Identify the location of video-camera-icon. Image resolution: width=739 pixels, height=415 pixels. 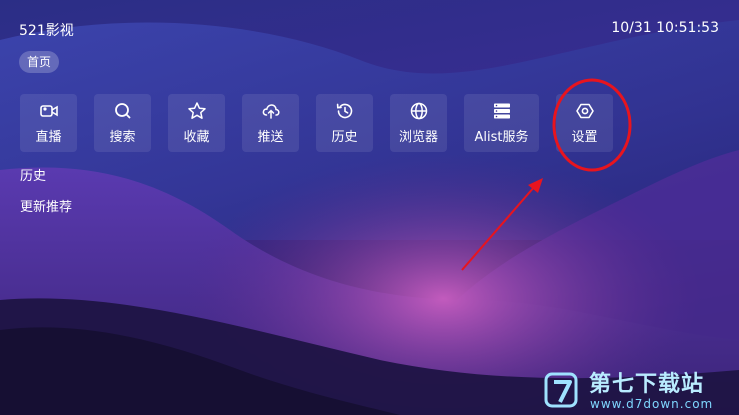
(48, 111).